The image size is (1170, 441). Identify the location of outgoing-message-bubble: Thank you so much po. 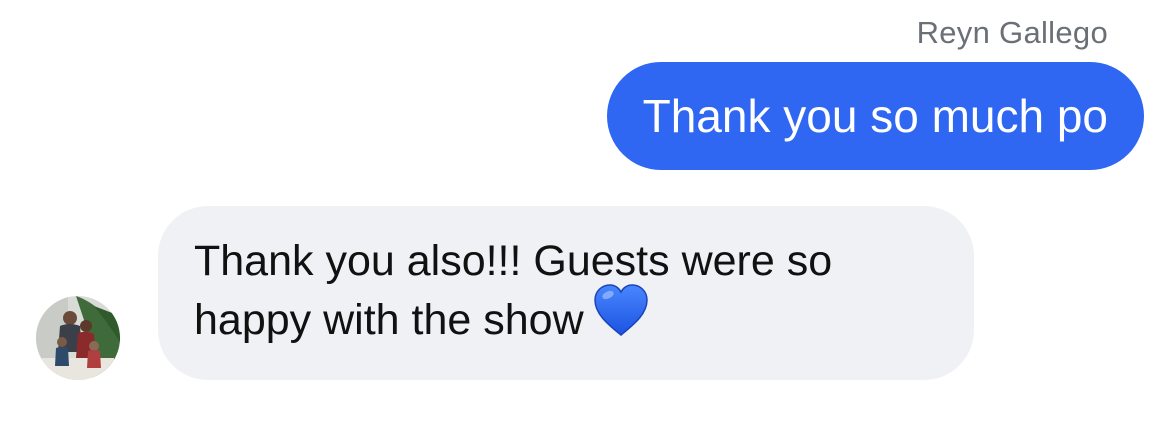
(875, 116).